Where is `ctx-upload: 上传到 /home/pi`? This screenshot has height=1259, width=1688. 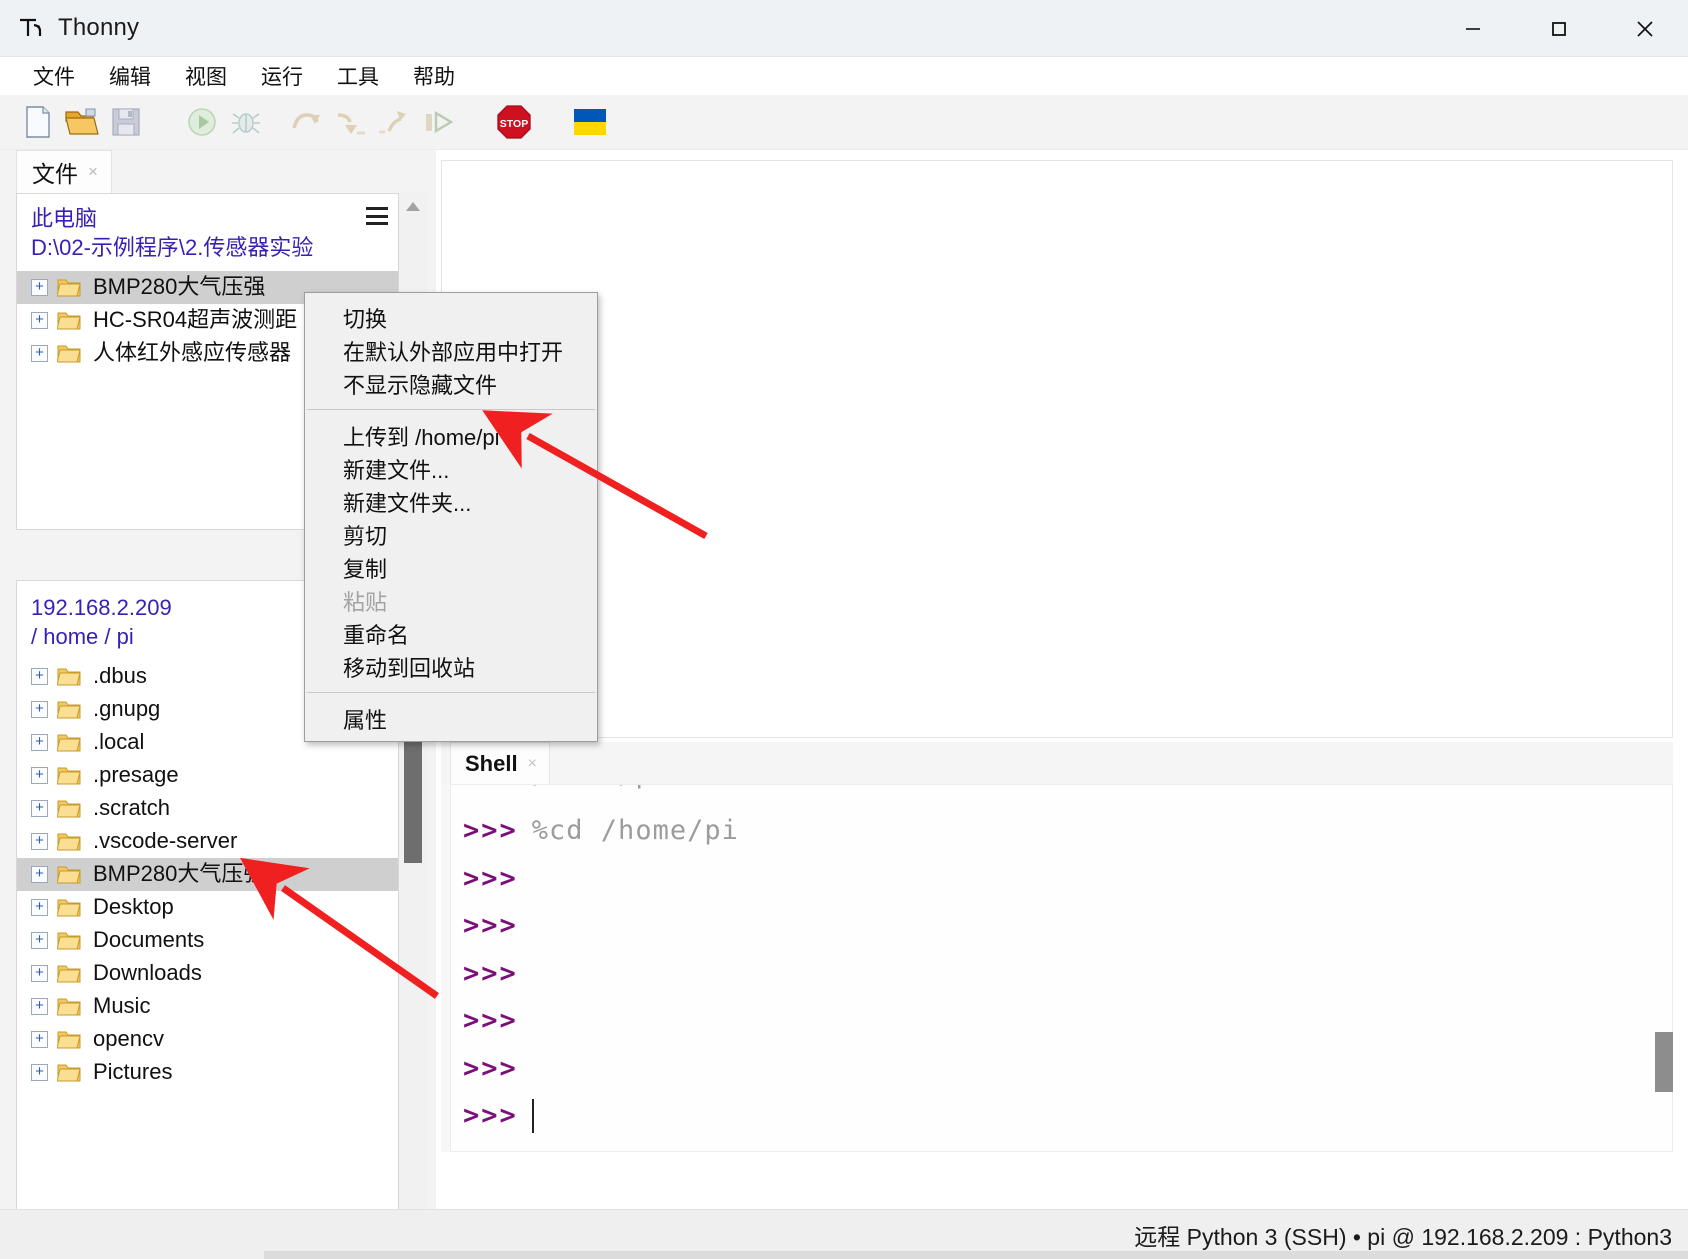 ctx-upload: 上传到 /home/pi is located at coordinates (451, 435).